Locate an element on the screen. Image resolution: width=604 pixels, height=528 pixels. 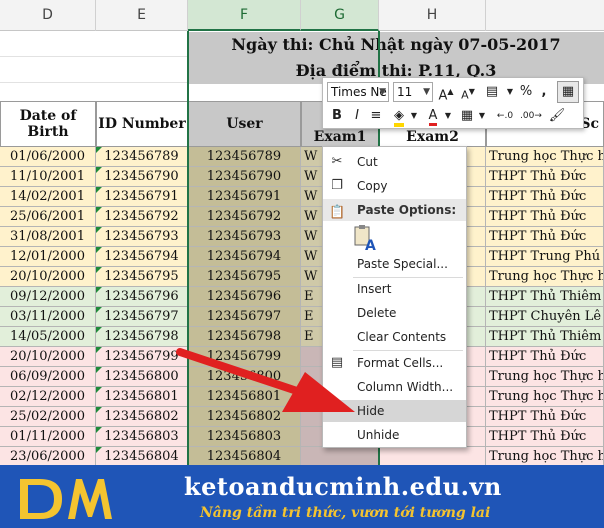
cell-user: 123456791 is located at coordinates (244, 197).